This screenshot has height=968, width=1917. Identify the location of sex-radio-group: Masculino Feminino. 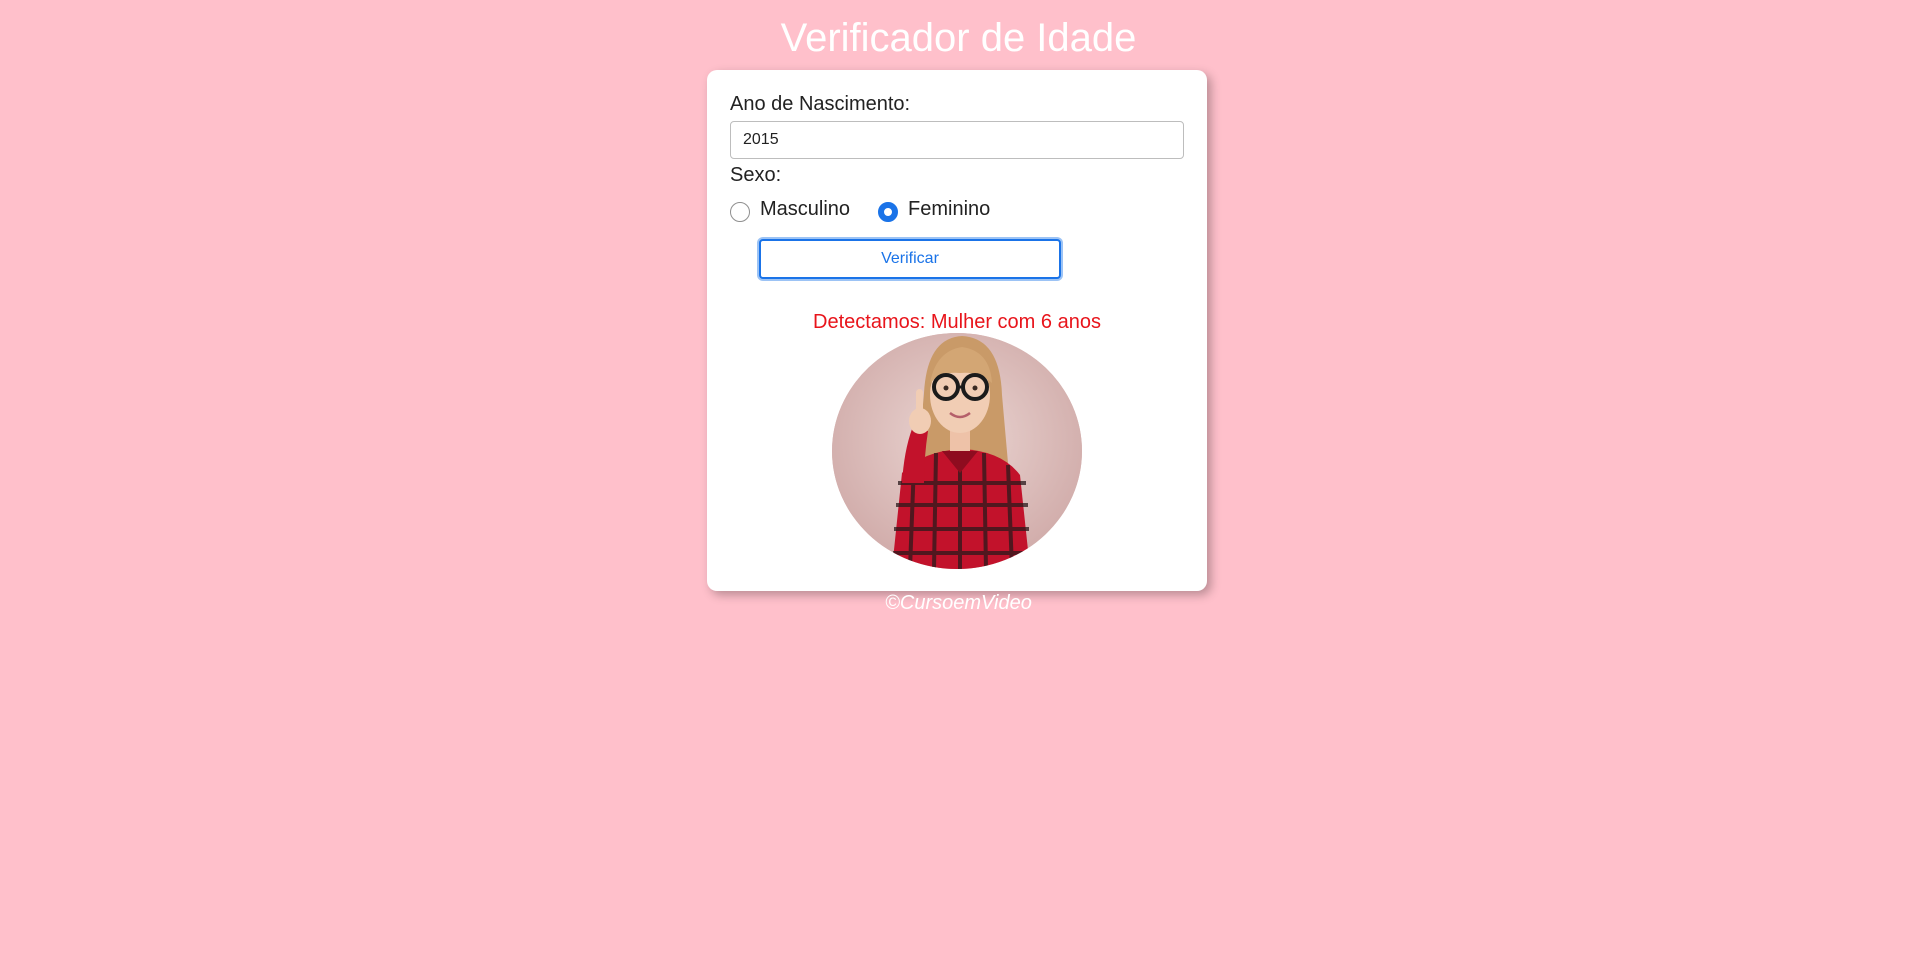
(874, 209).